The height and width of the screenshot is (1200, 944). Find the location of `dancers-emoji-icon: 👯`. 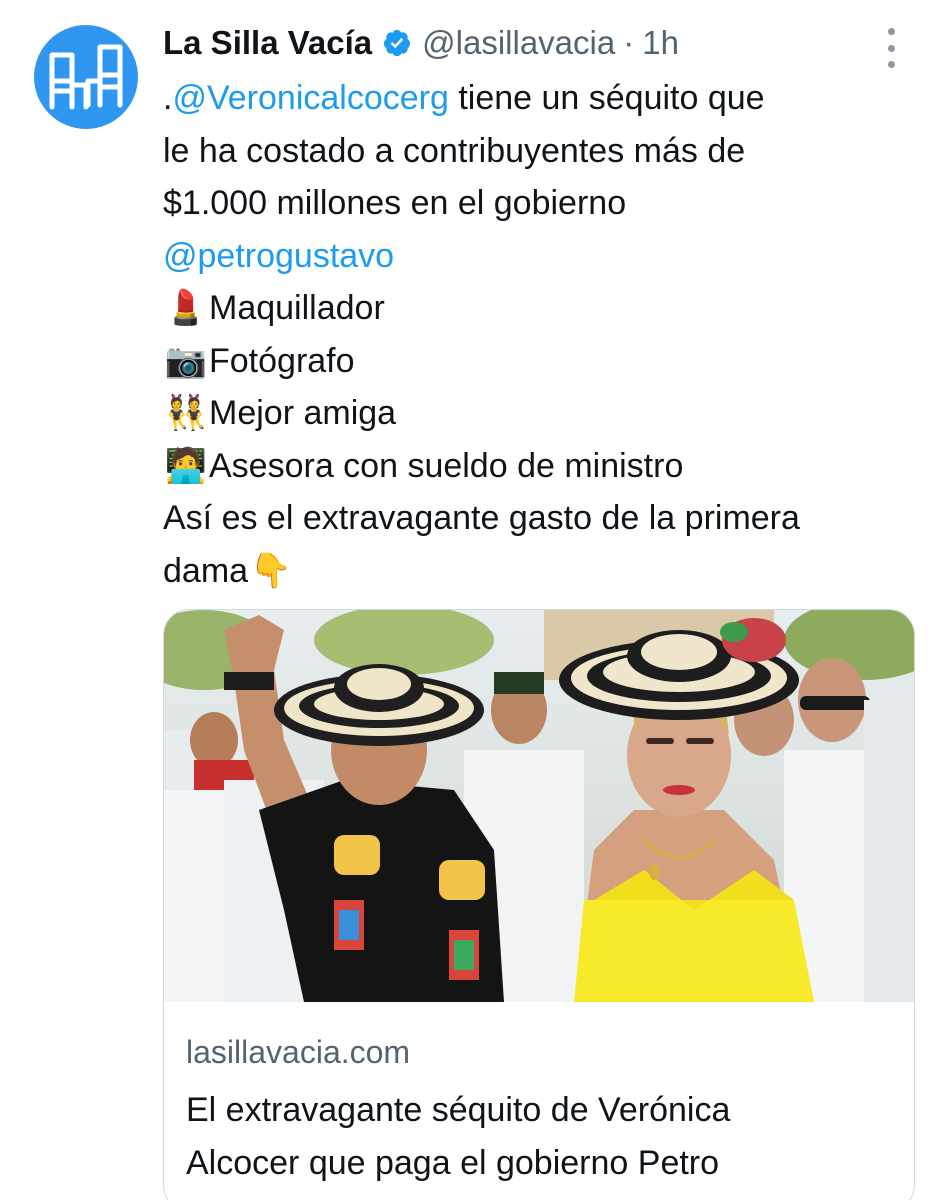

dancers-emoji-icon: 👯 is located at coordinates (186, 413).